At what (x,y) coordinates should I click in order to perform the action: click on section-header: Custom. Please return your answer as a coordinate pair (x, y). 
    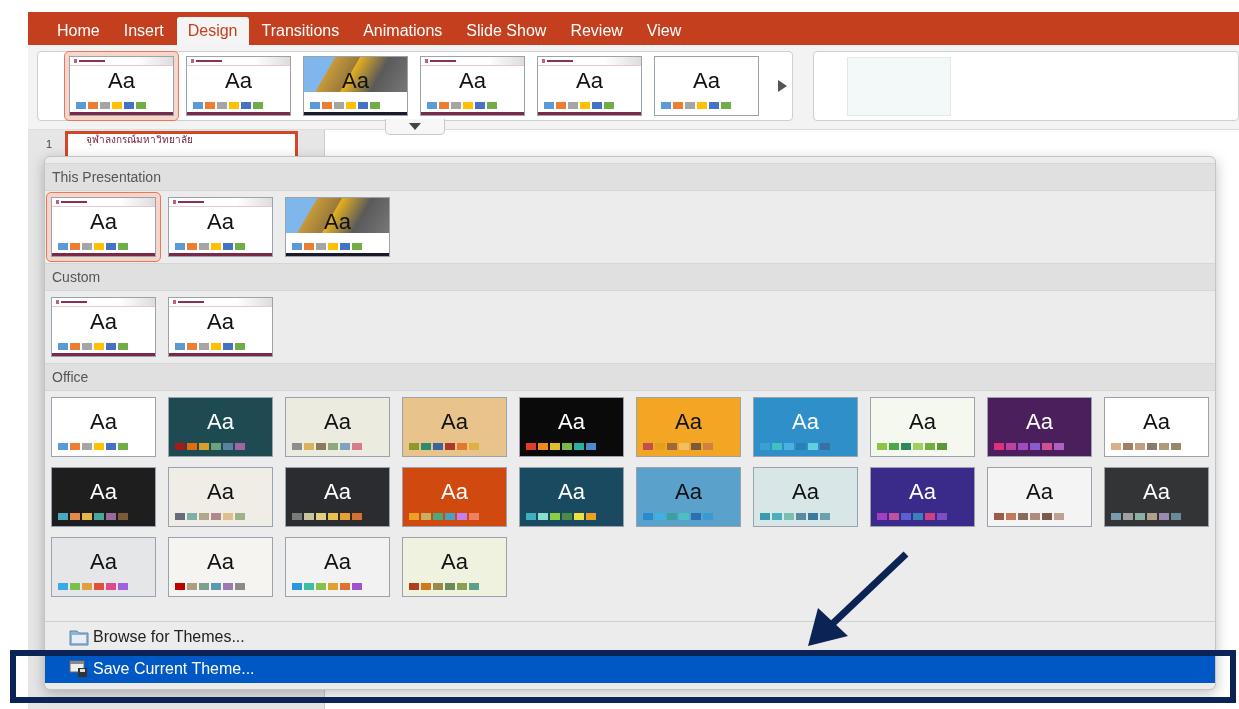
    Looking at the image, I should click on (630, 277).